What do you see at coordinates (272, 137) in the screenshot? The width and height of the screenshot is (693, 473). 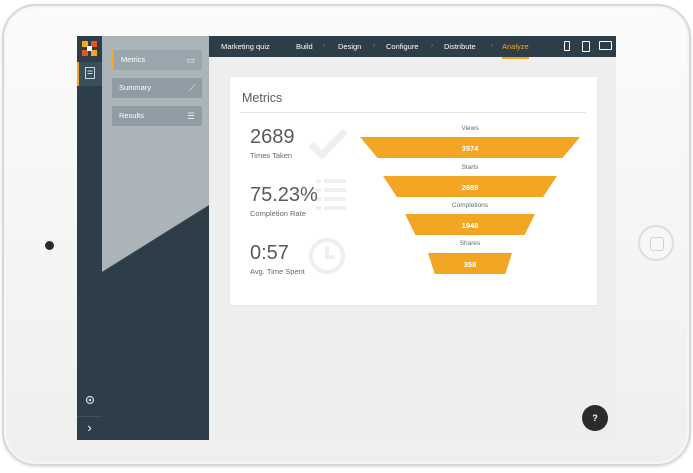 I see `times-taken-value: 2689` at bounding box center [272, 137].